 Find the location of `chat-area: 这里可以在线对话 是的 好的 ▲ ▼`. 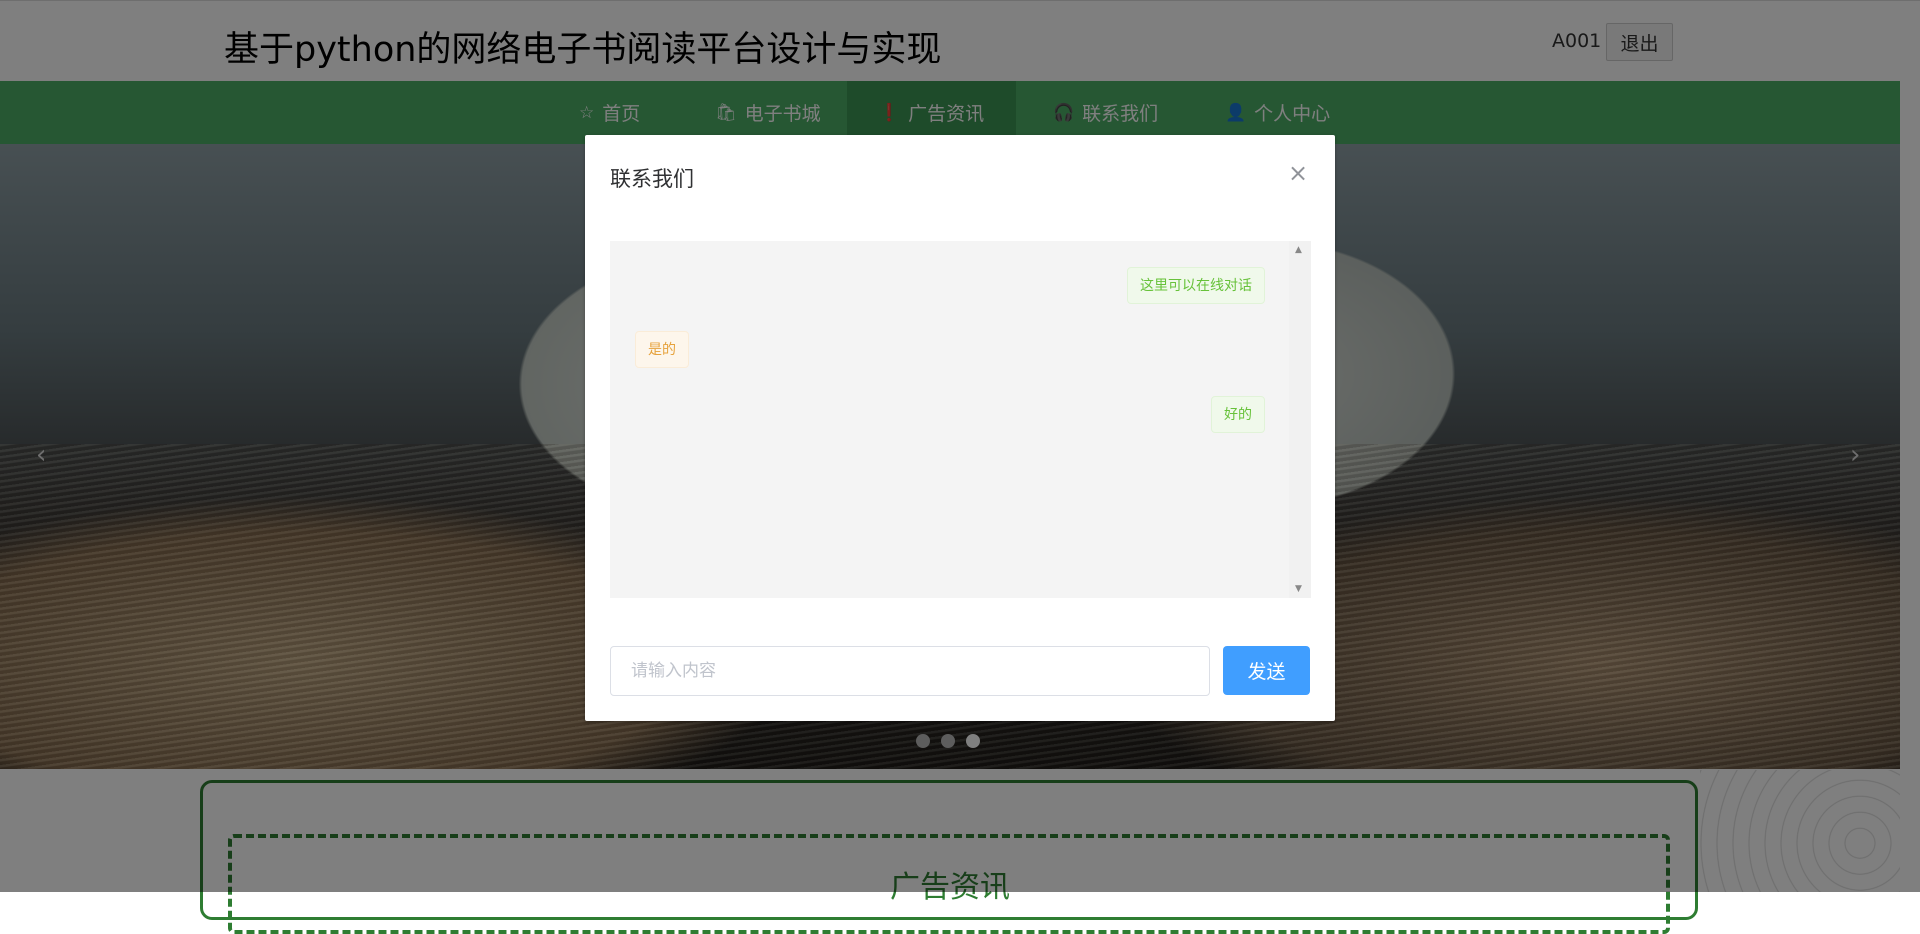

chat-area: 这里可以在线对话 是的 好的 ▲ ▼ is located at coordinates (960, 419).